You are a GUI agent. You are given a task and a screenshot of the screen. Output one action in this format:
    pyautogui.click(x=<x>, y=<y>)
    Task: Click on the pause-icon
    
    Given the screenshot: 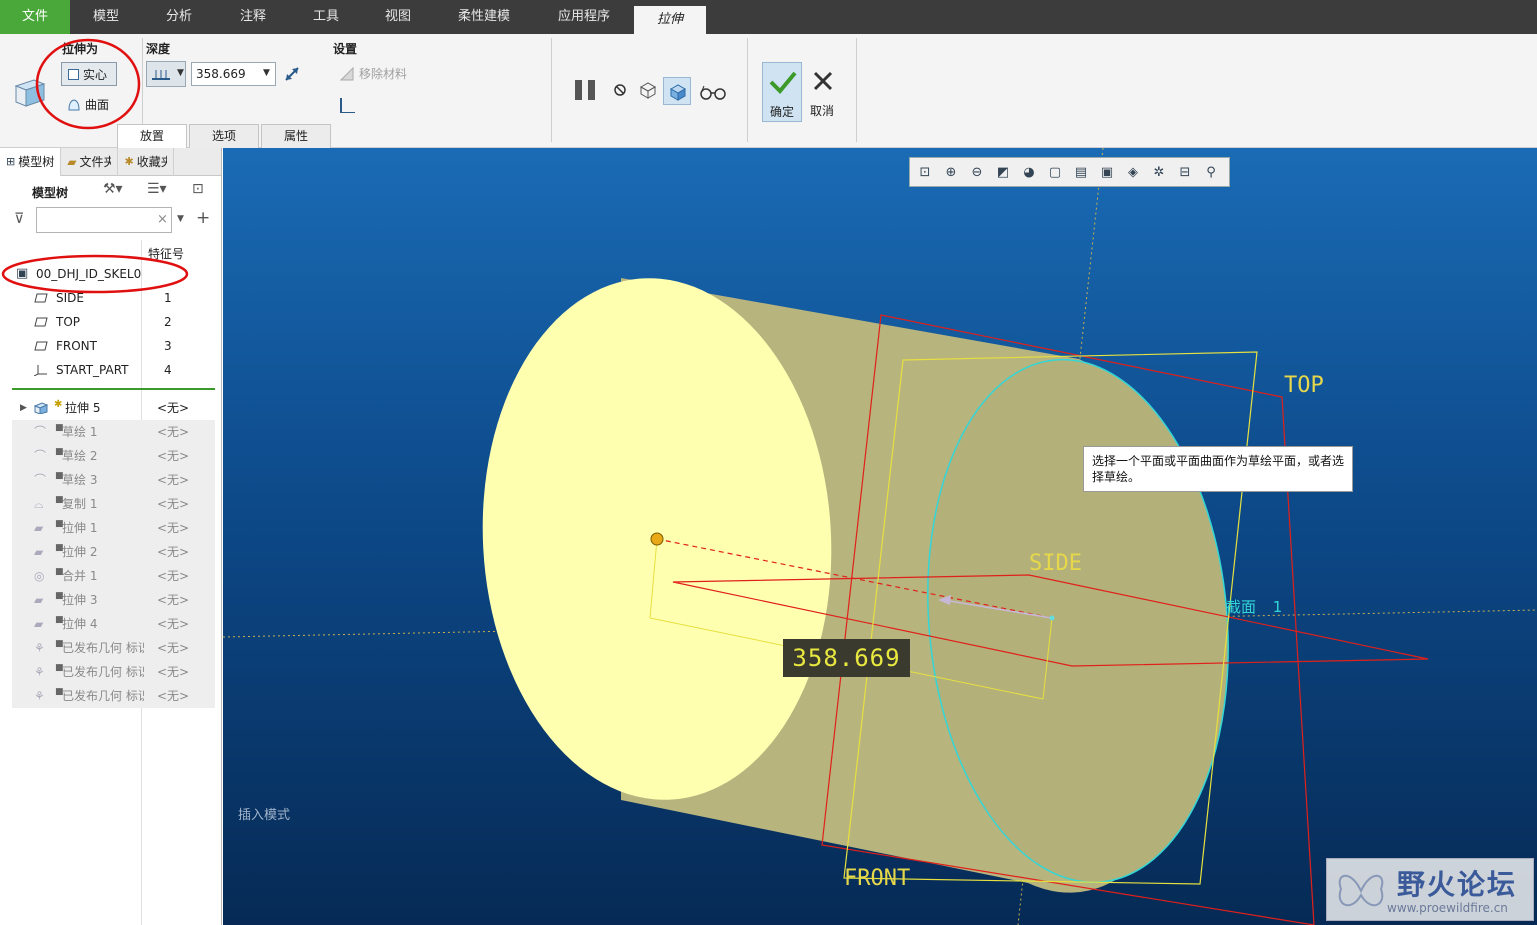 What is the action you would take?
    pyautogui.click(x=586, y=90)
    